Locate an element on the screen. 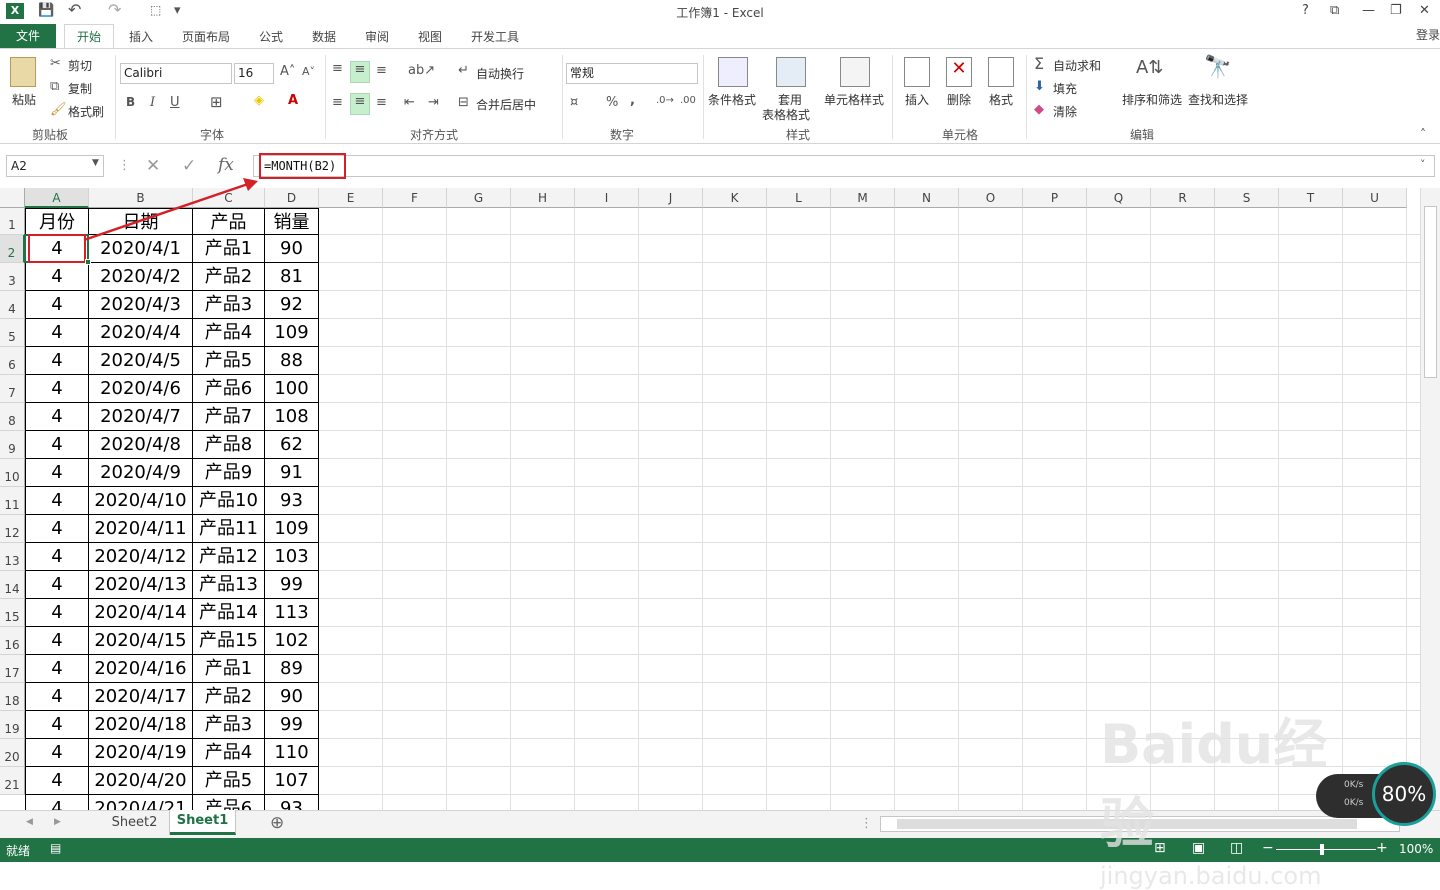 Image resolution: width=1440 pixels, height=890 pixels. login-link: 登录 is located at coordinates (1428, 34).